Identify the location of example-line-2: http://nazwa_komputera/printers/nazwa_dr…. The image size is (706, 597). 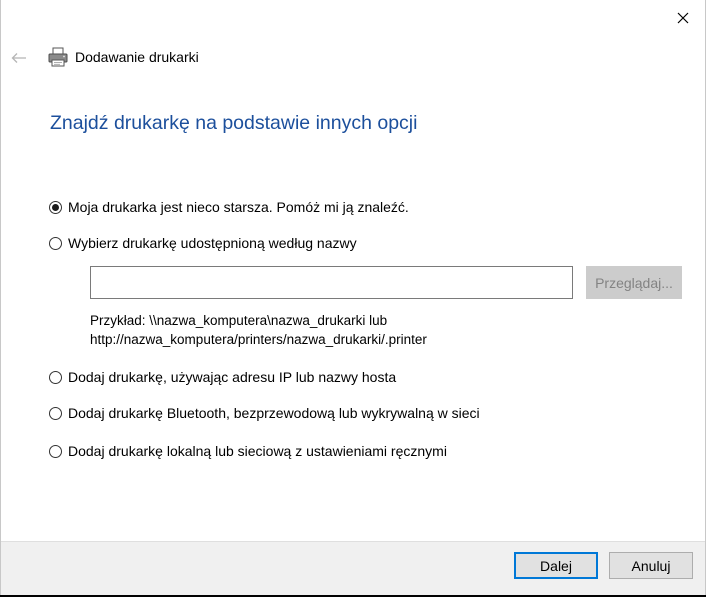
(258, 339).